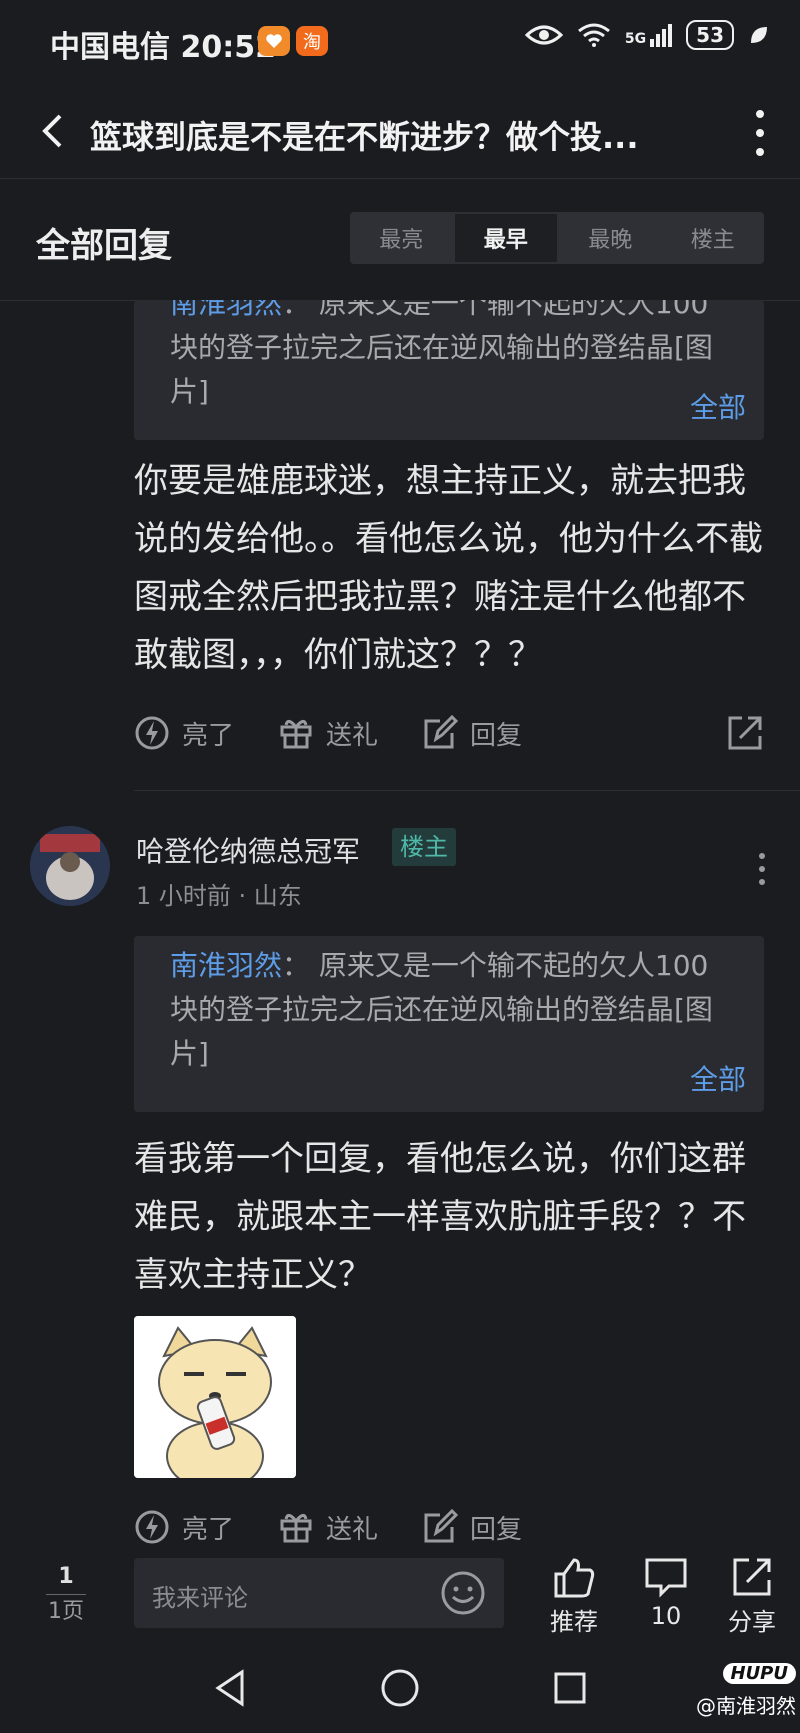 This screenshot has height=1733, width=800. Describe the element at coordinates (319, 1593) in the screenshot. I see `comment-input: 我来评论` at that location.